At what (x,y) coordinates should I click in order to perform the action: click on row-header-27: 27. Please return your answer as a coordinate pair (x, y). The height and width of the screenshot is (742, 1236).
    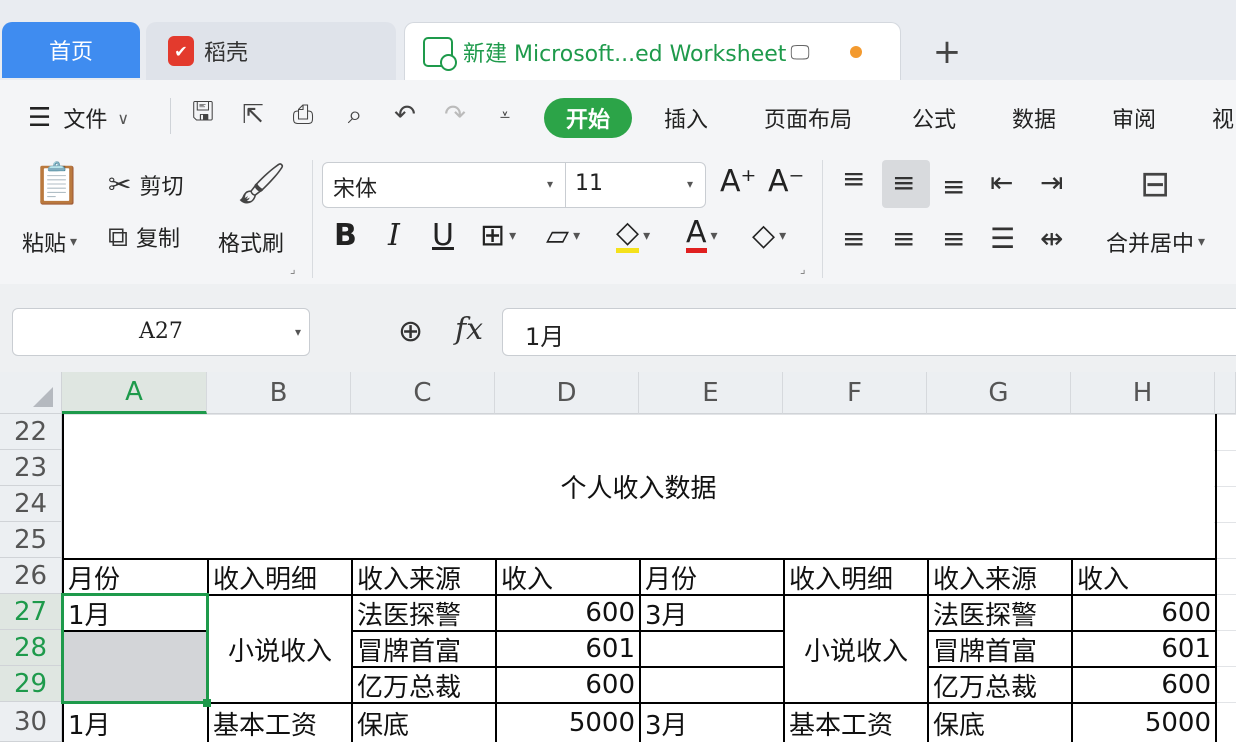
    Looking at the image, I should click on (31, 612).